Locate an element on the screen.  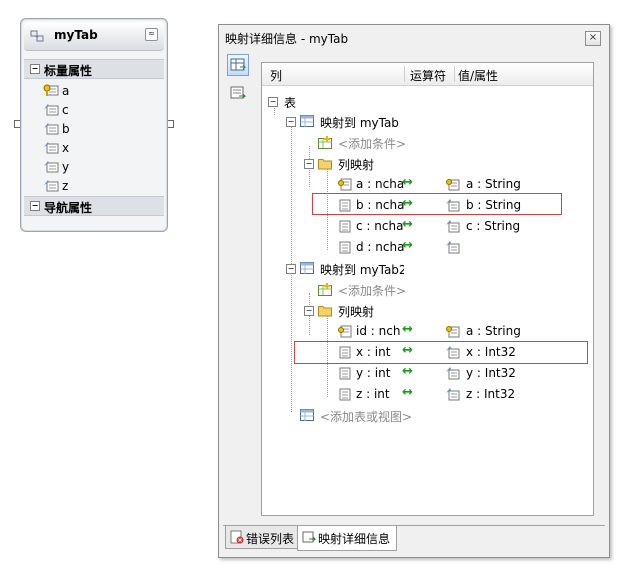
property-label: a is located at coordinates (66, 91).